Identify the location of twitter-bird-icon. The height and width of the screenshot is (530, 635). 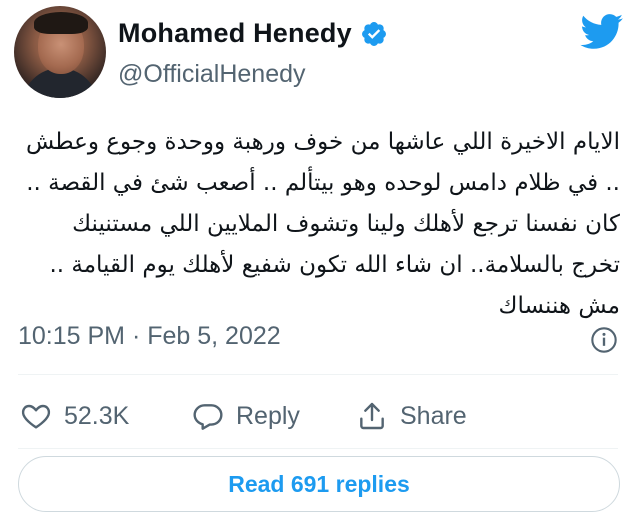
(602, 32).